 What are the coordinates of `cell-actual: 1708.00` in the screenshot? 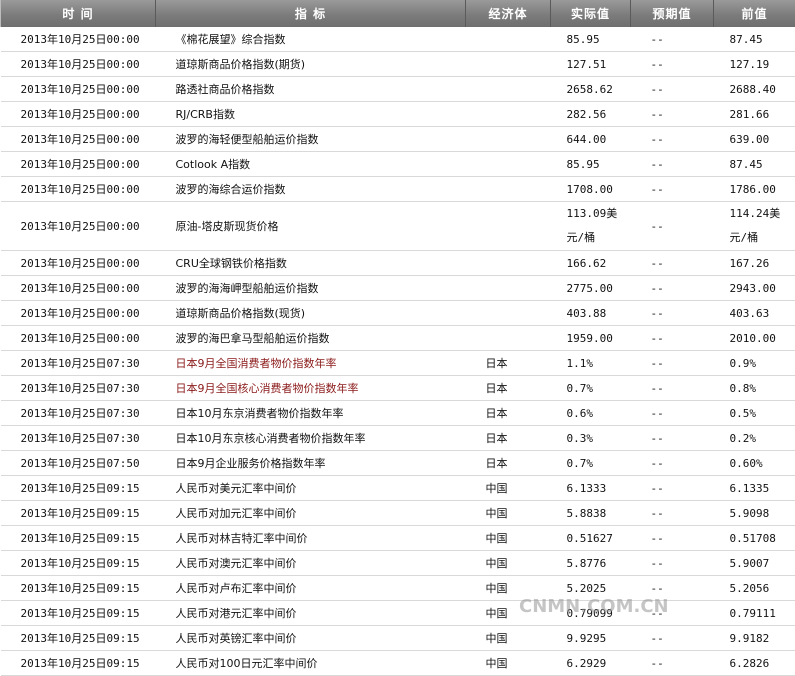 It's located at (591, 189).